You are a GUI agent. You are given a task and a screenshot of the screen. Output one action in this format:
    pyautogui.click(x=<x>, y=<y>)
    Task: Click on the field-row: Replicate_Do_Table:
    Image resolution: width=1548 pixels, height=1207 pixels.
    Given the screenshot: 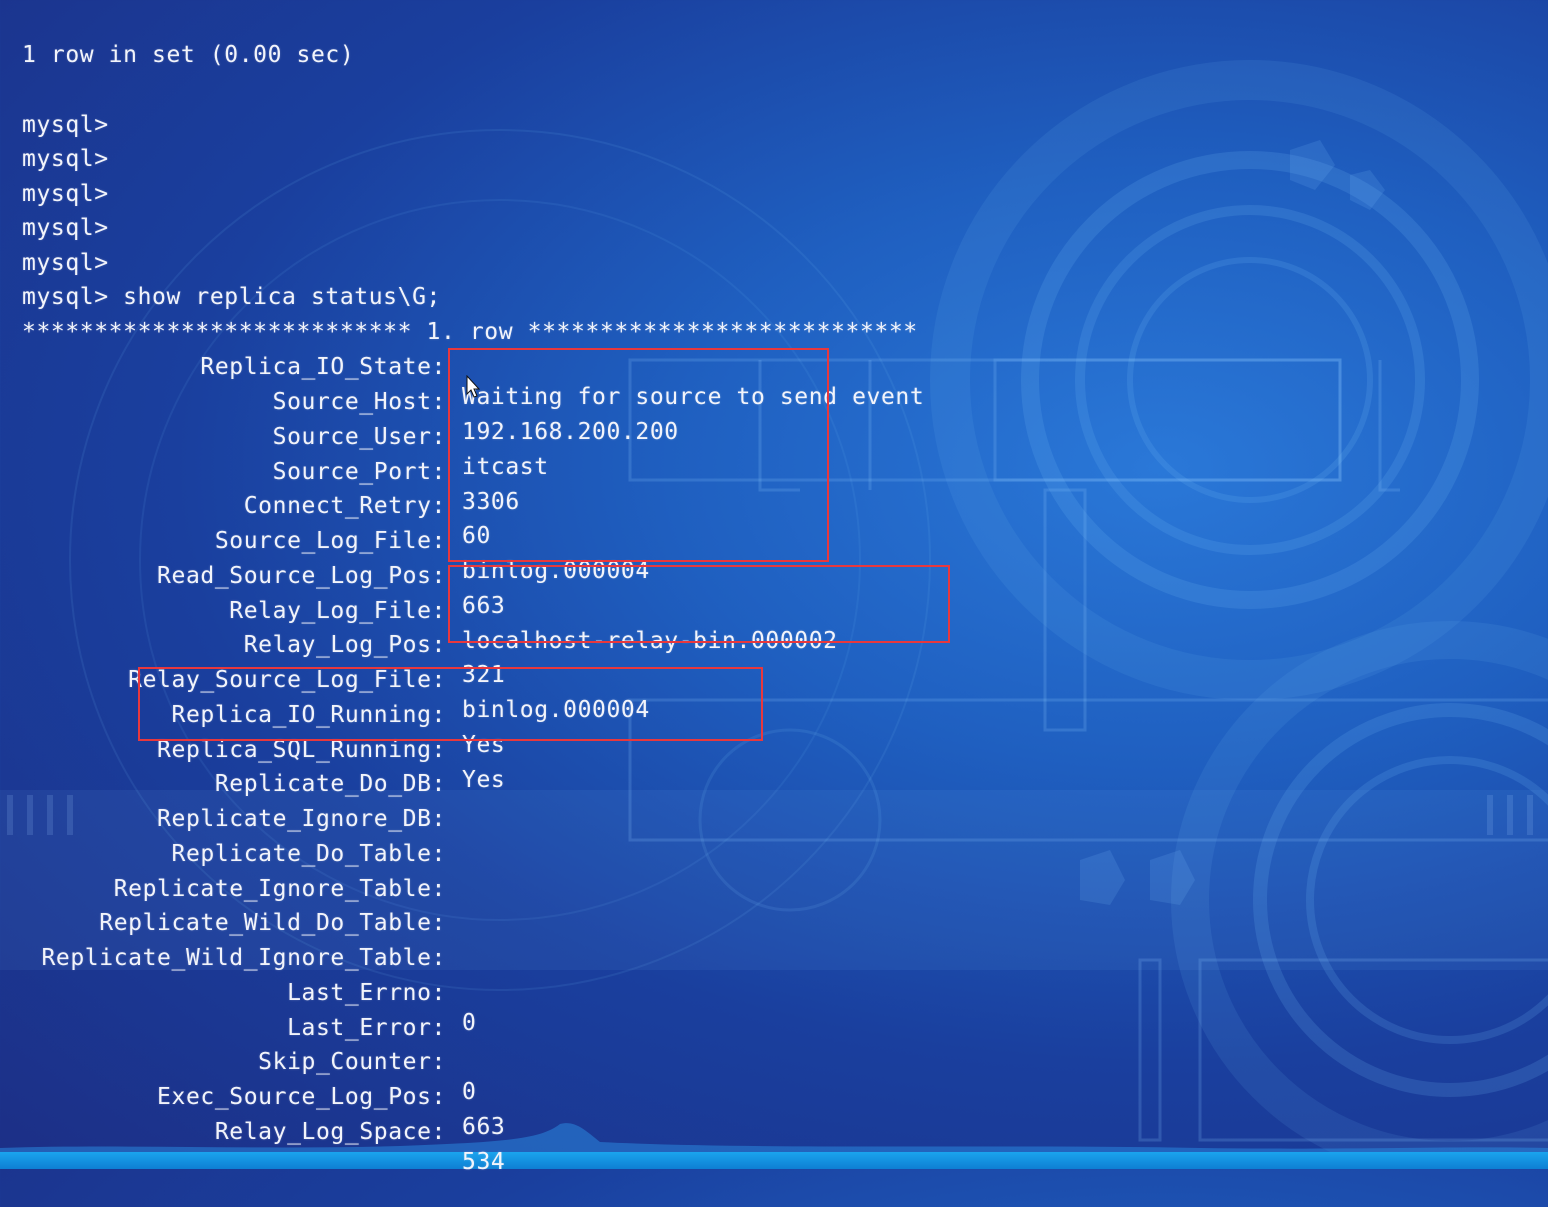 What is the action you would take?
    pyautogui.click(x=774, y=838)
    